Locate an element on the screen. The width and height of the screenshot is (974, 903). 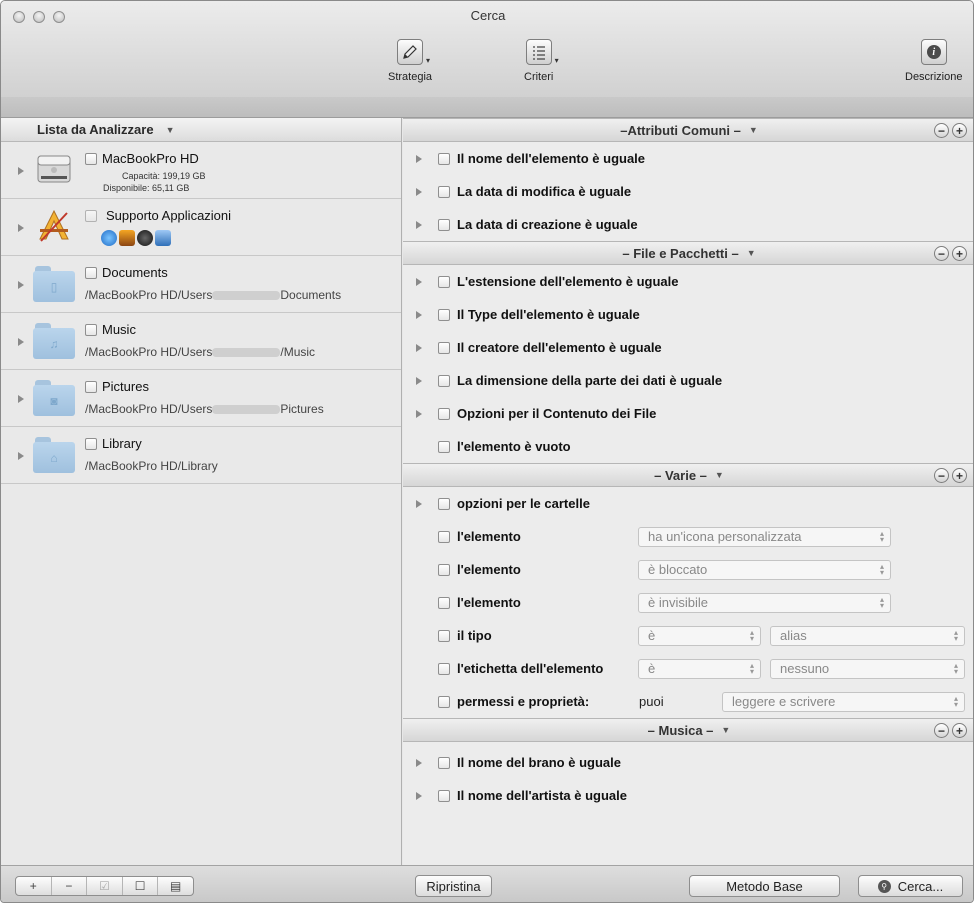
section-header-musica: – Musica – ▼ − + is located at coordinates (688, 730).